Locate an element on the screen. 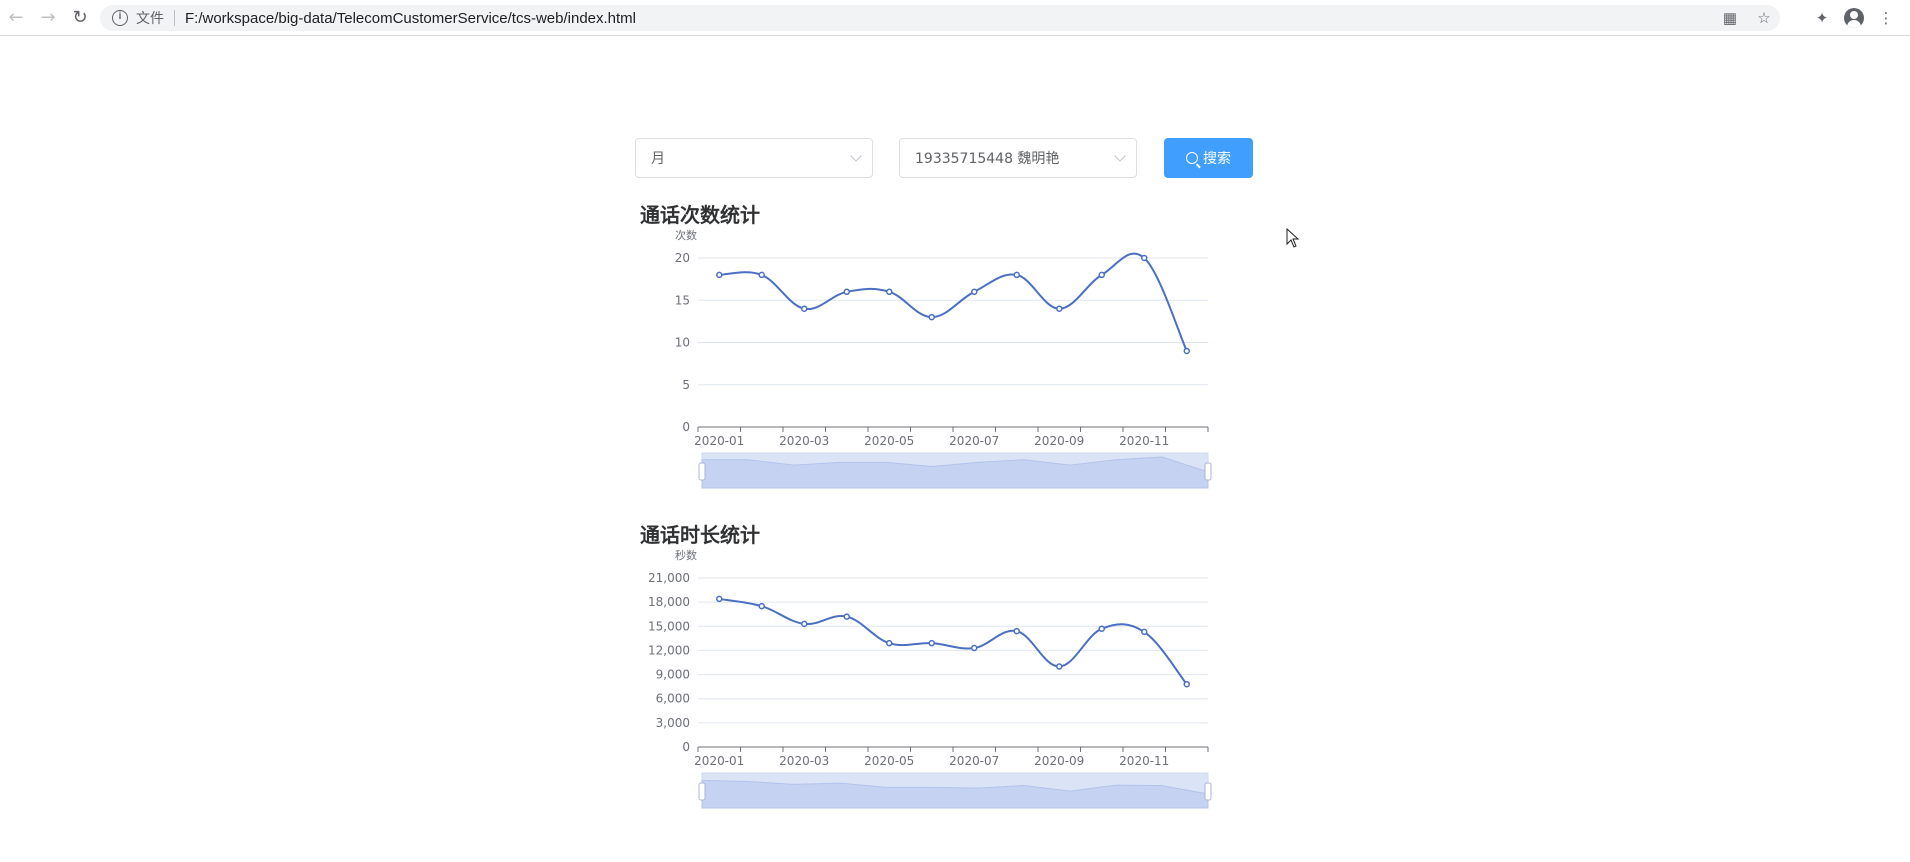 Image resolution: width=1910 pixels, height=862 pixels. contact-select: 19335715448 魏明艳 is located at coordinates (1018, 158).